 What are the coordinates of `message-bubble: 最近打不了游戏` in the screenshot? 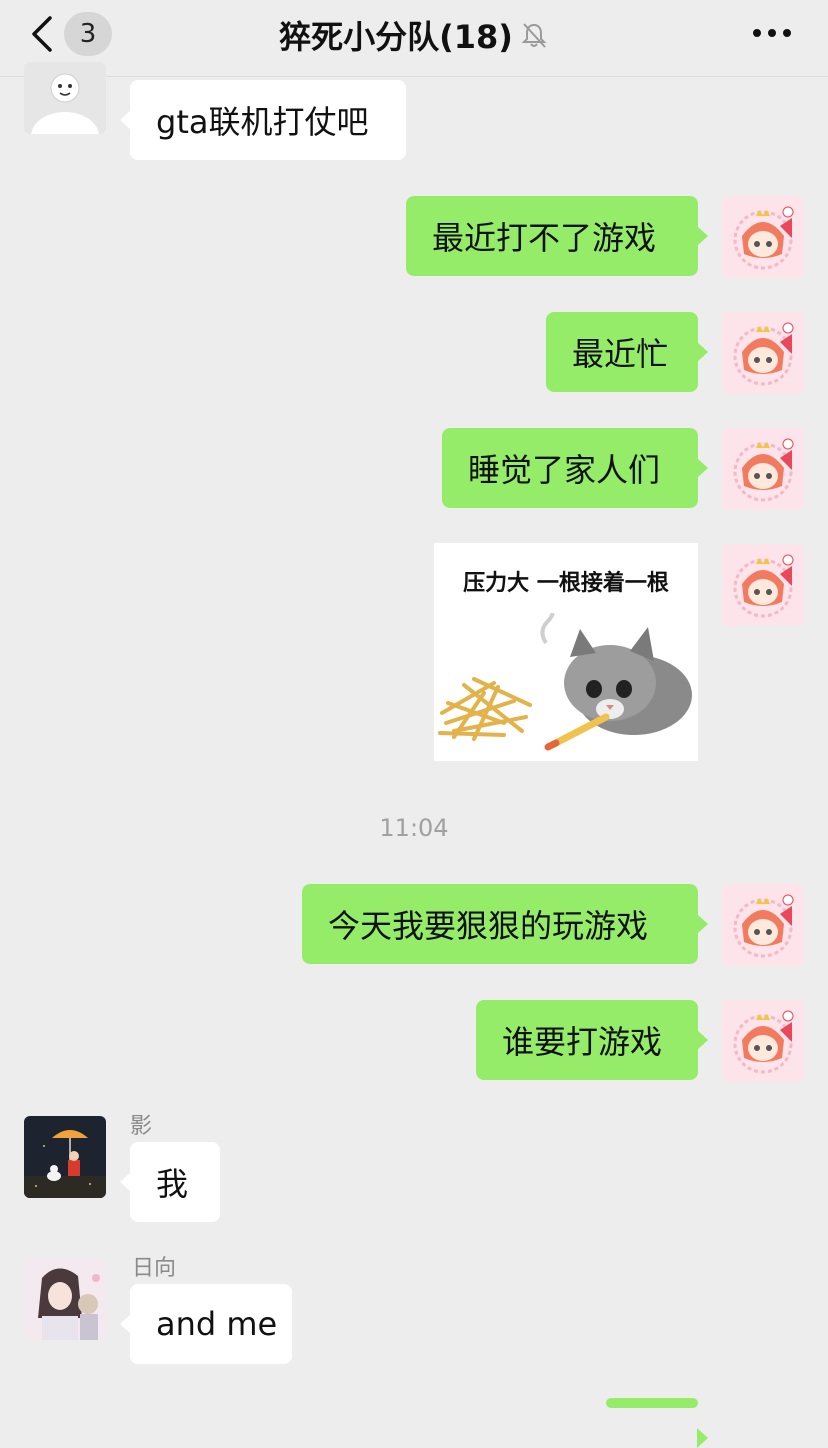 It's located at (557, 236).